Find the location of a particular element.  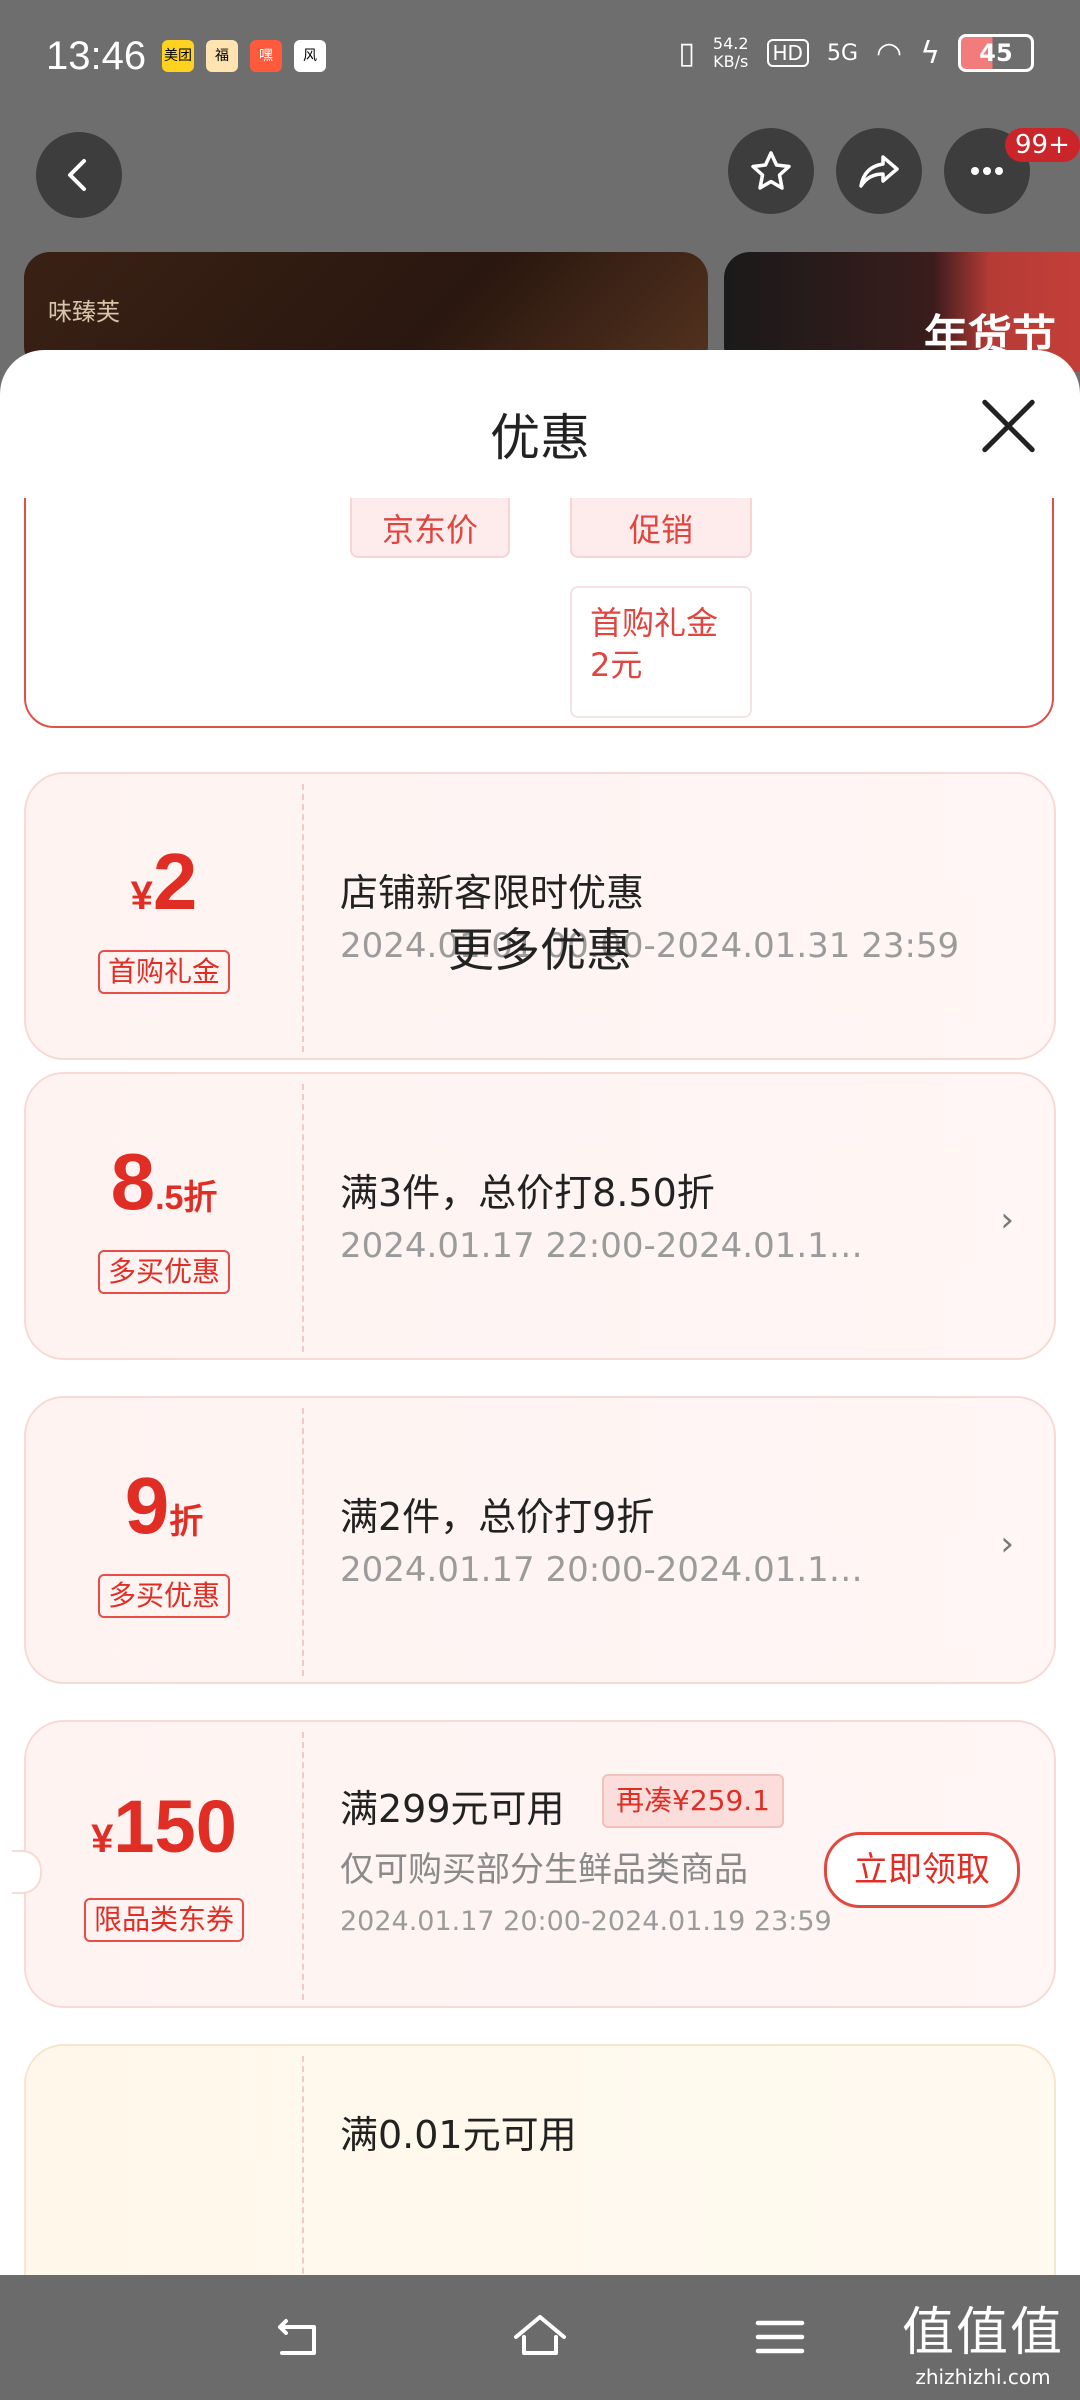

offer-title: 满3件，总价打8.50折 is located at coordinates (527, 1193).